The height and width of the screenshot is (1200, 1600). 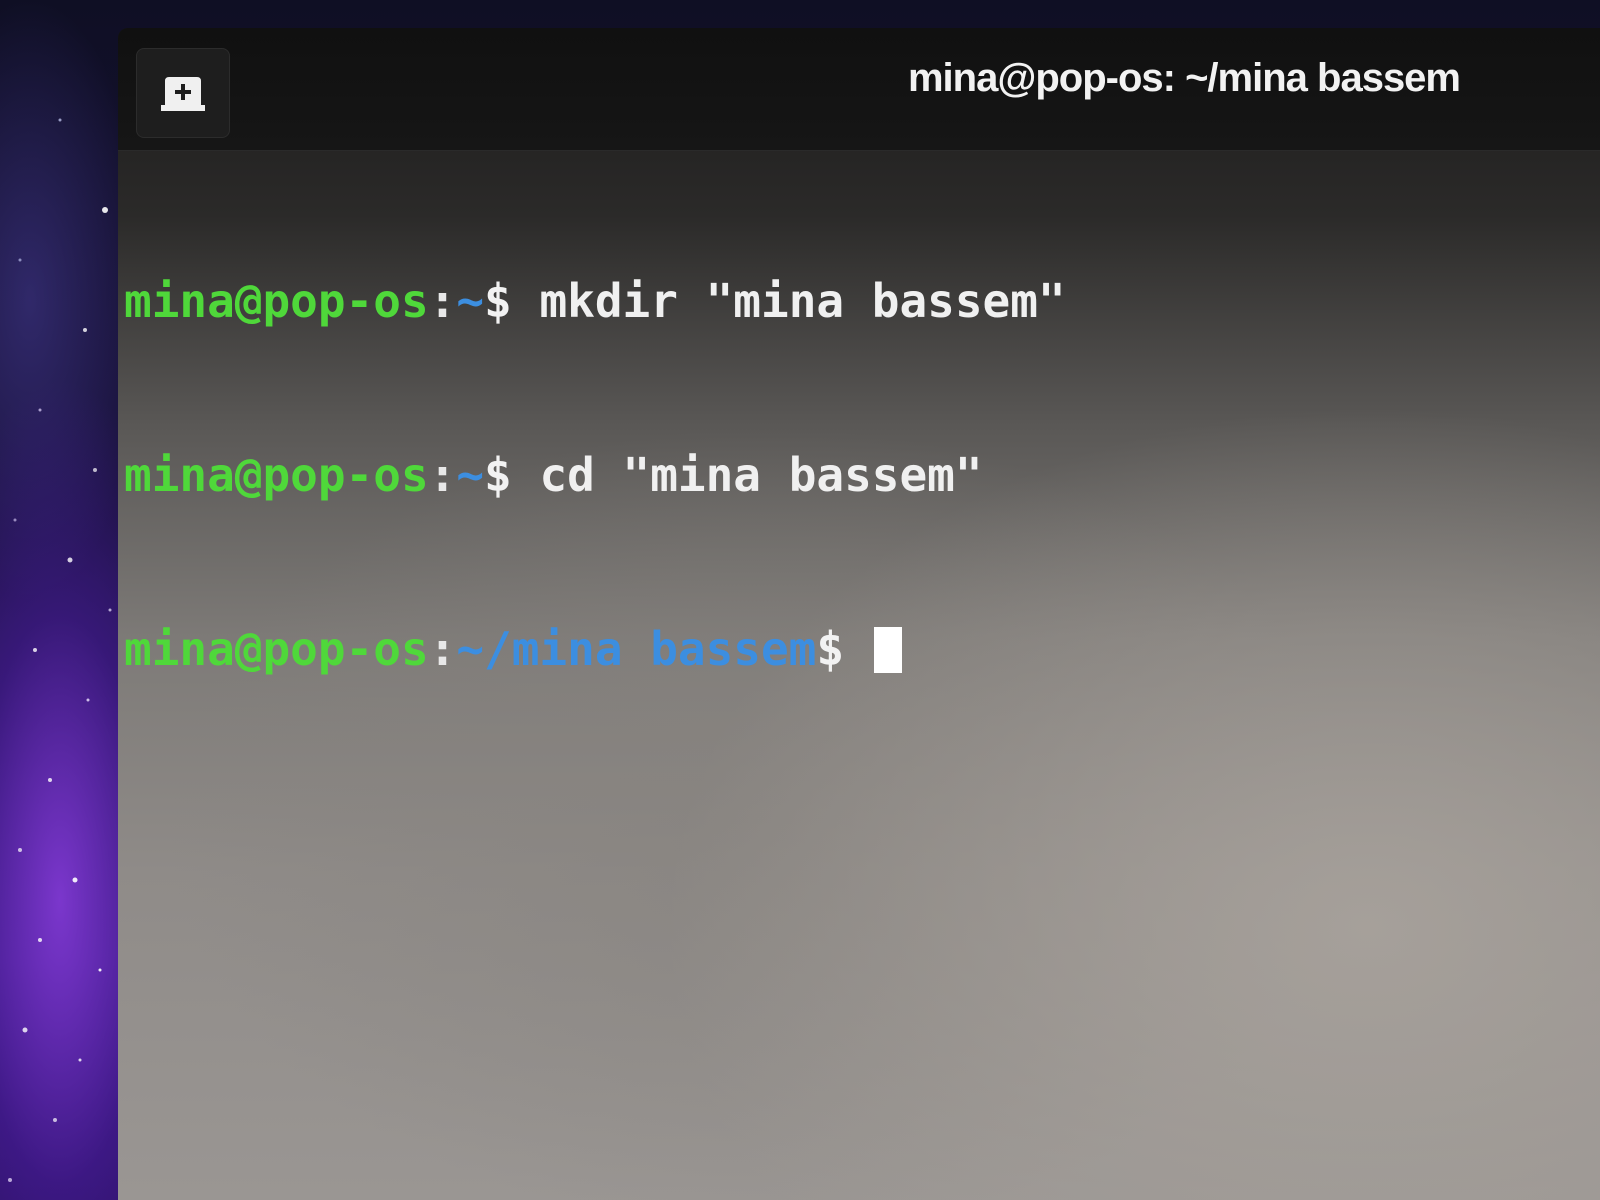 I want to click on command-input, so click(x=858, y=649).